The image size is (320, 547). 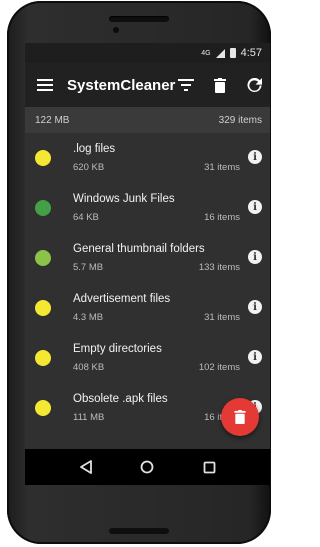 I want to click on recents-icon, so click(x=209, y=467).